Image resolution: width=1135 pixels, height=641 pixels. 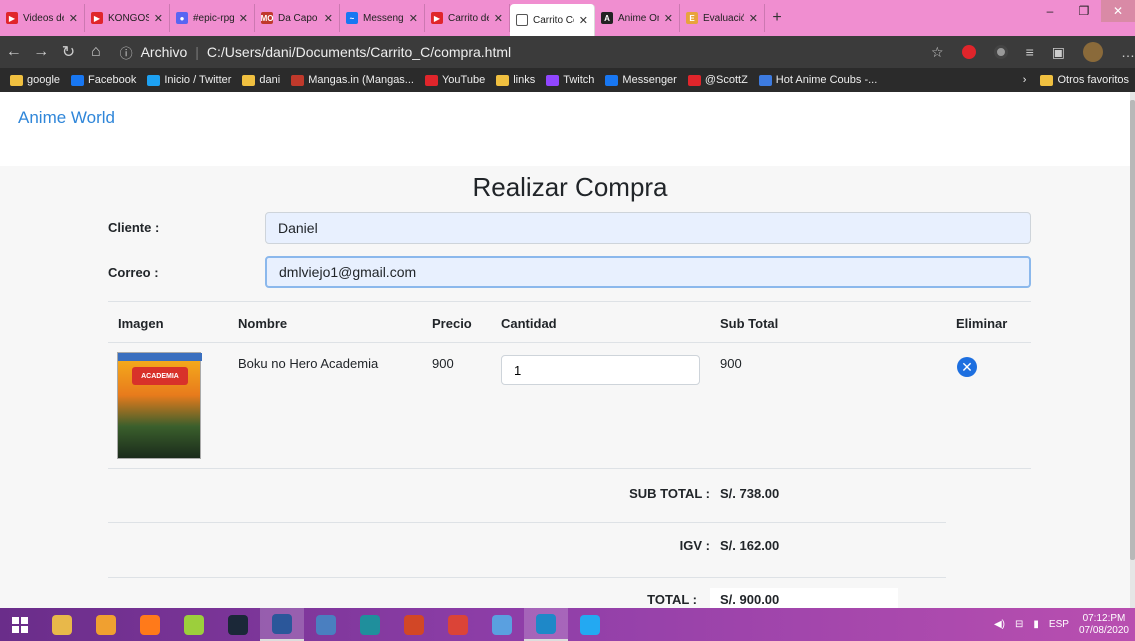 I want to click on product-price: 900, so click(x=443, y=363).